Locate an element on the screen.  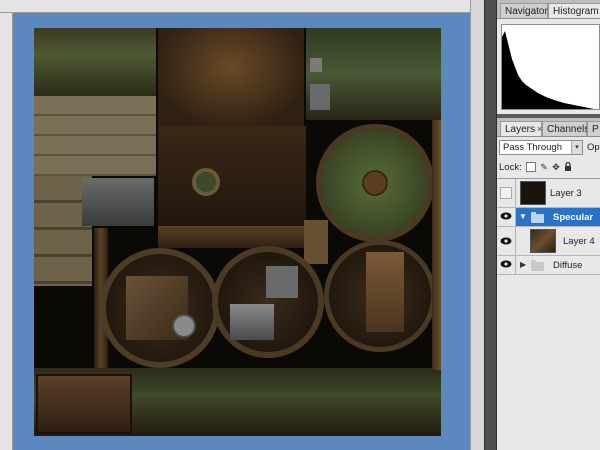
tab-navigator: Navigator is located at coordinates (524, 10).